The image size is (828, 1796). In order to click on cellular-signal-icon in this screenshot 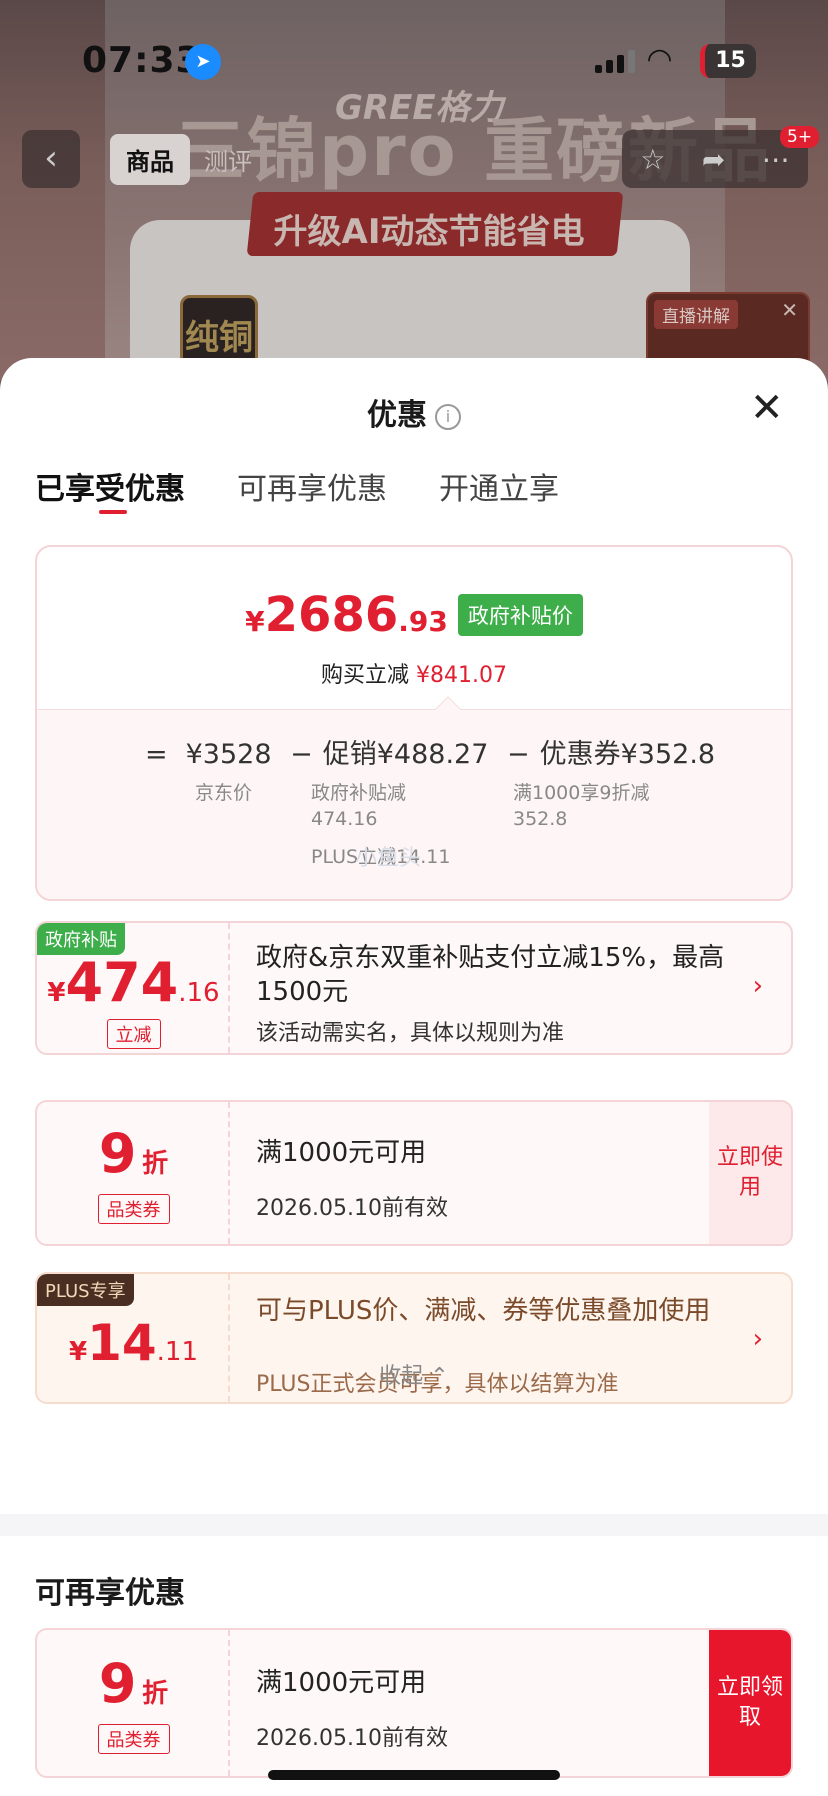, I will do `click(615, 61)`.